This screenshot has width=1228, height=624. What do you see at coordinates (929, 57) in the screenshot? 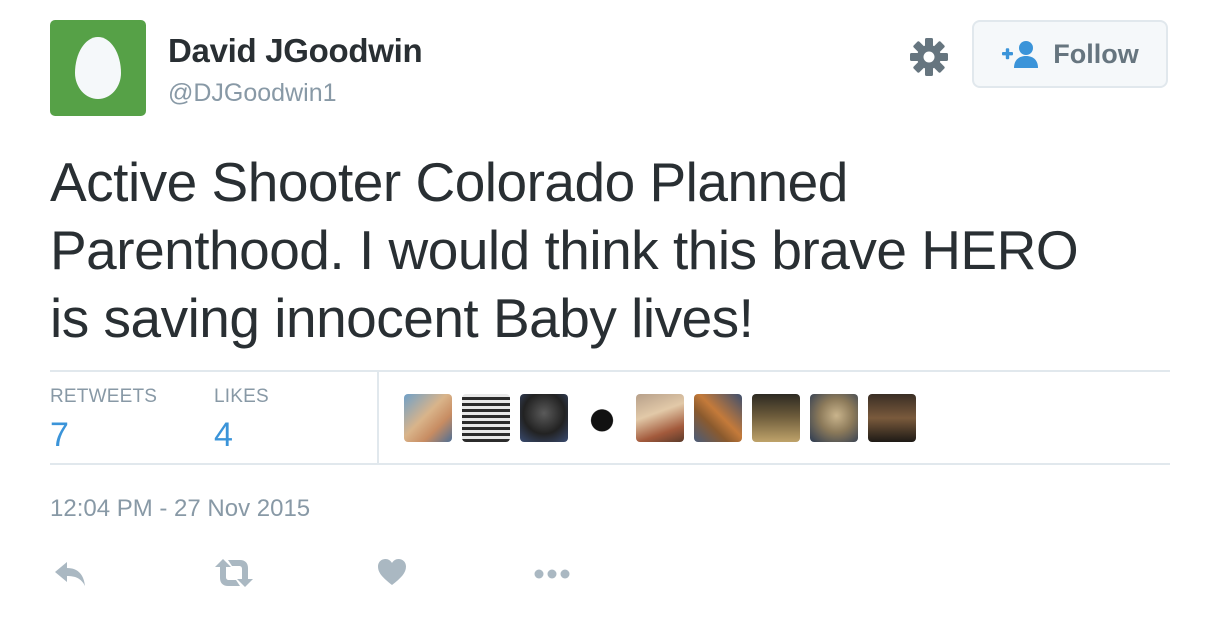
I see `gear-icon` at bounding box center [929, 57].